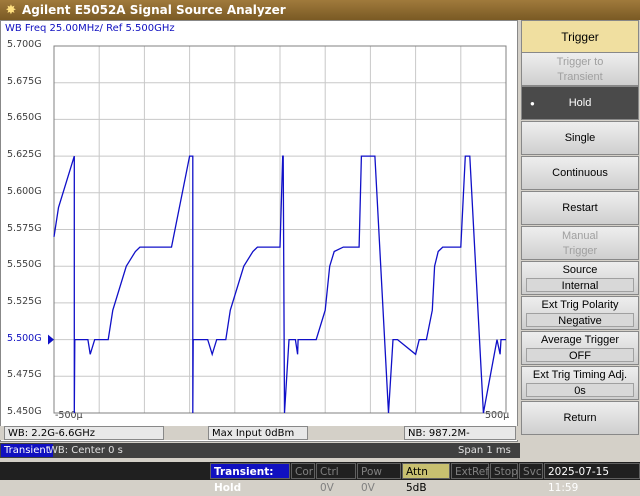  I want to click on softkey-single: Single, so click(580, 138).